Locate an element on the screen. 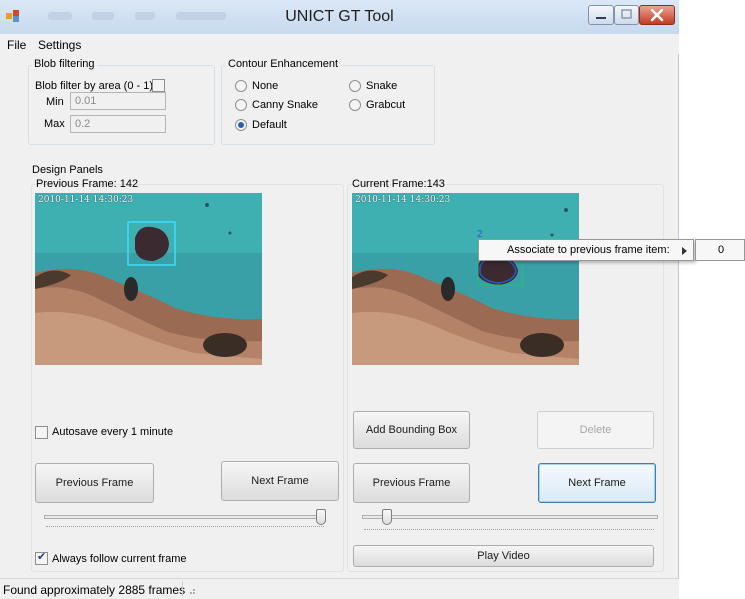 This screenshot has height=599, width=745. minimize-button is located at coordinates (601, 15).